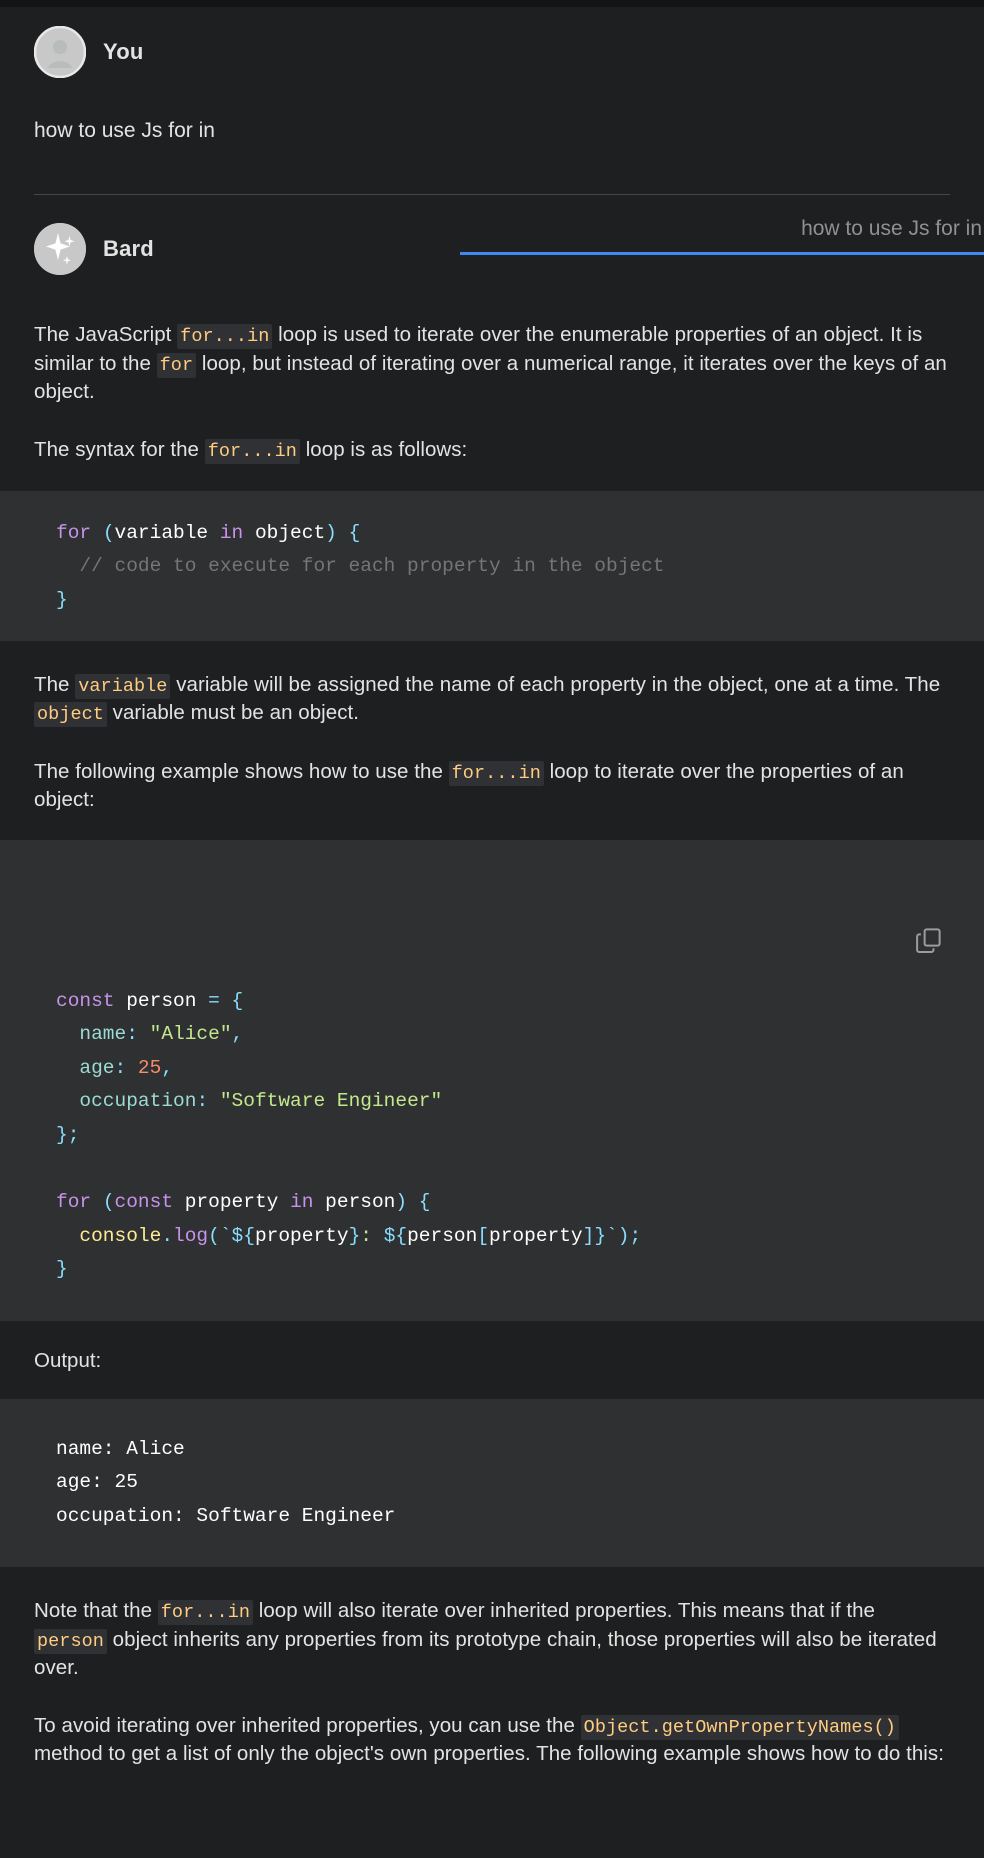  What do you see at coordinates (929, 906) in the screenshot?
I see `copy-icon` at bounding box center [929, 906].